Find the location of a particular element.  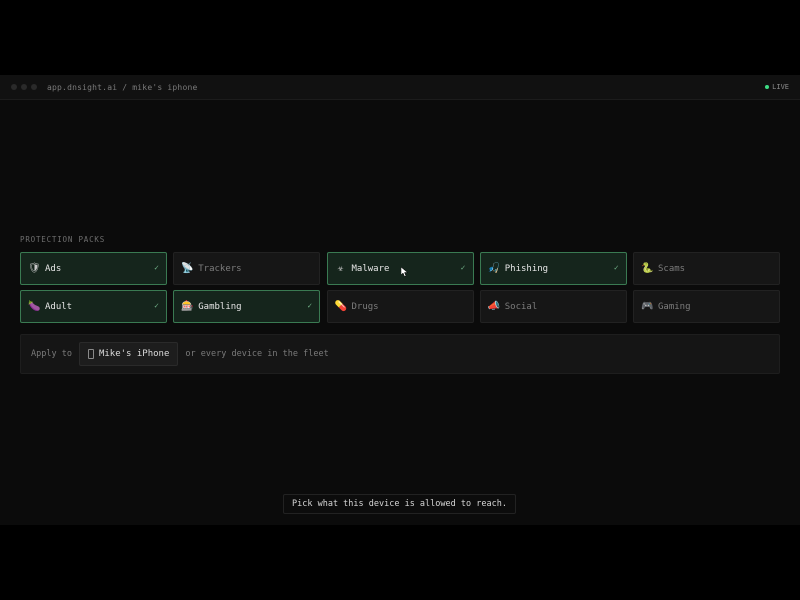

gamepad-icon: 🎮 is located at coordinates (647, 306).